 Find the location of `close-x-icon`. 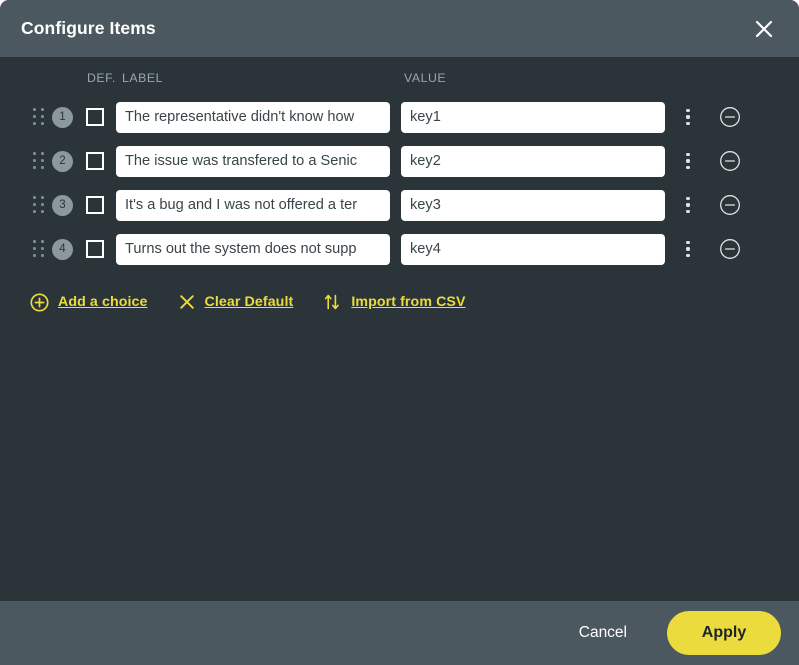

close-x-icon is located at coordinates (187, 302).